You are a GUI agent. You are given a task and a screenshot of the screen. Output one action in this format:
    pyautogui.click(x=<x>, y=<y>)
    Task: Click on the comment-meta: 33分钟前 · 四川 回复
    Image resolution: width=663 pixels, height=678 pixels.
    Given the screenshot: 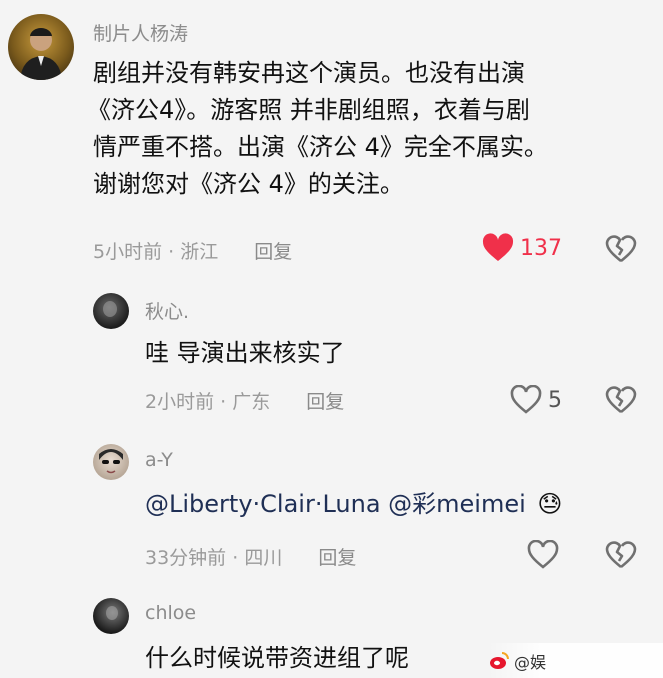 What is the action you would take?
    pyautogui.click(x=251, y=558)
    